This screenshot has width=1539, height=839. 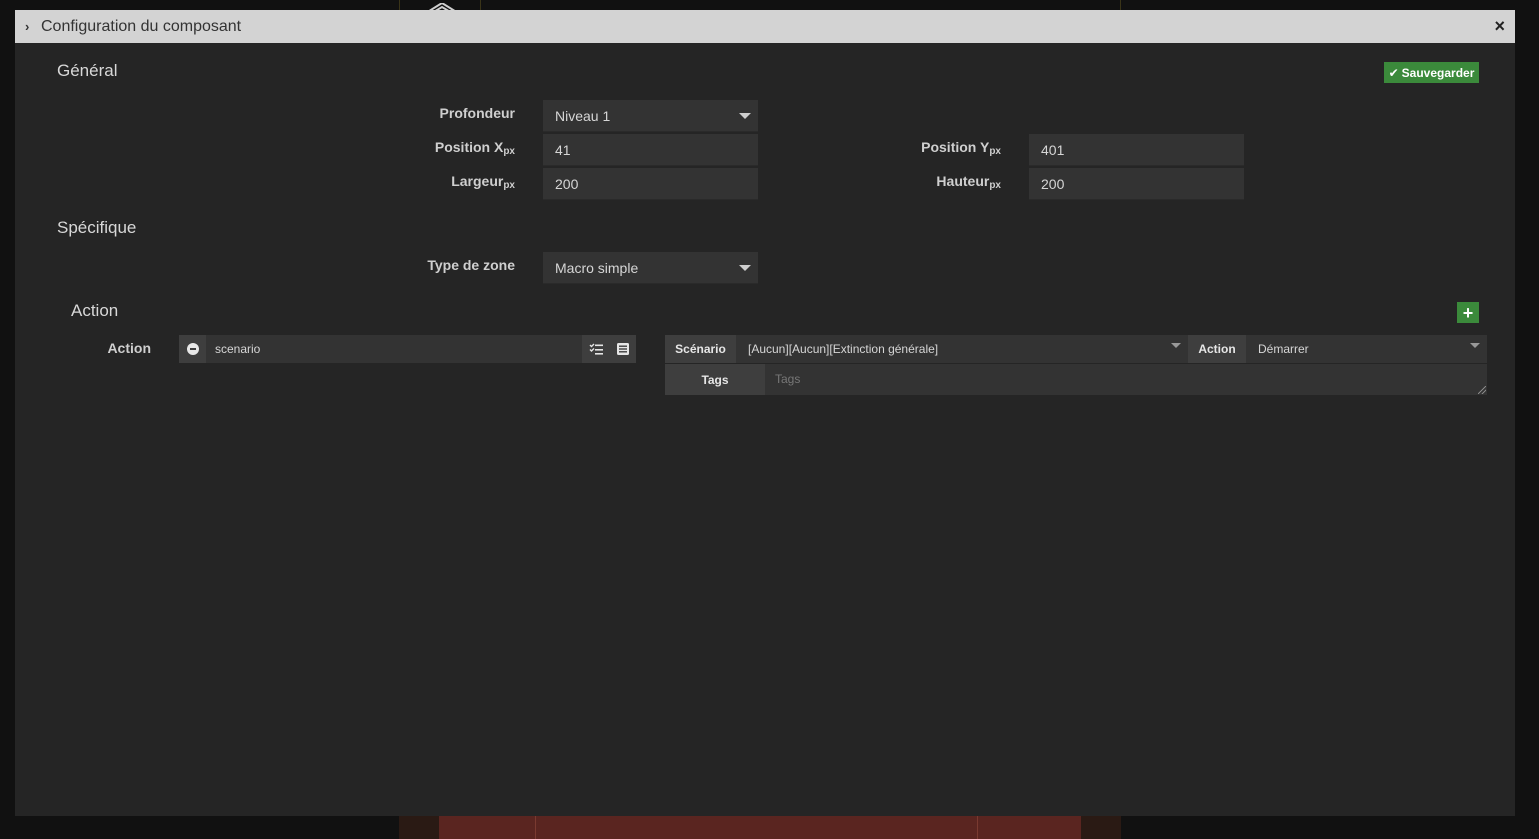 What do you see at coordinates (477, 181) in the screenshot?
I see `width-label-text: Largeur` at bounding box center [477, 181].